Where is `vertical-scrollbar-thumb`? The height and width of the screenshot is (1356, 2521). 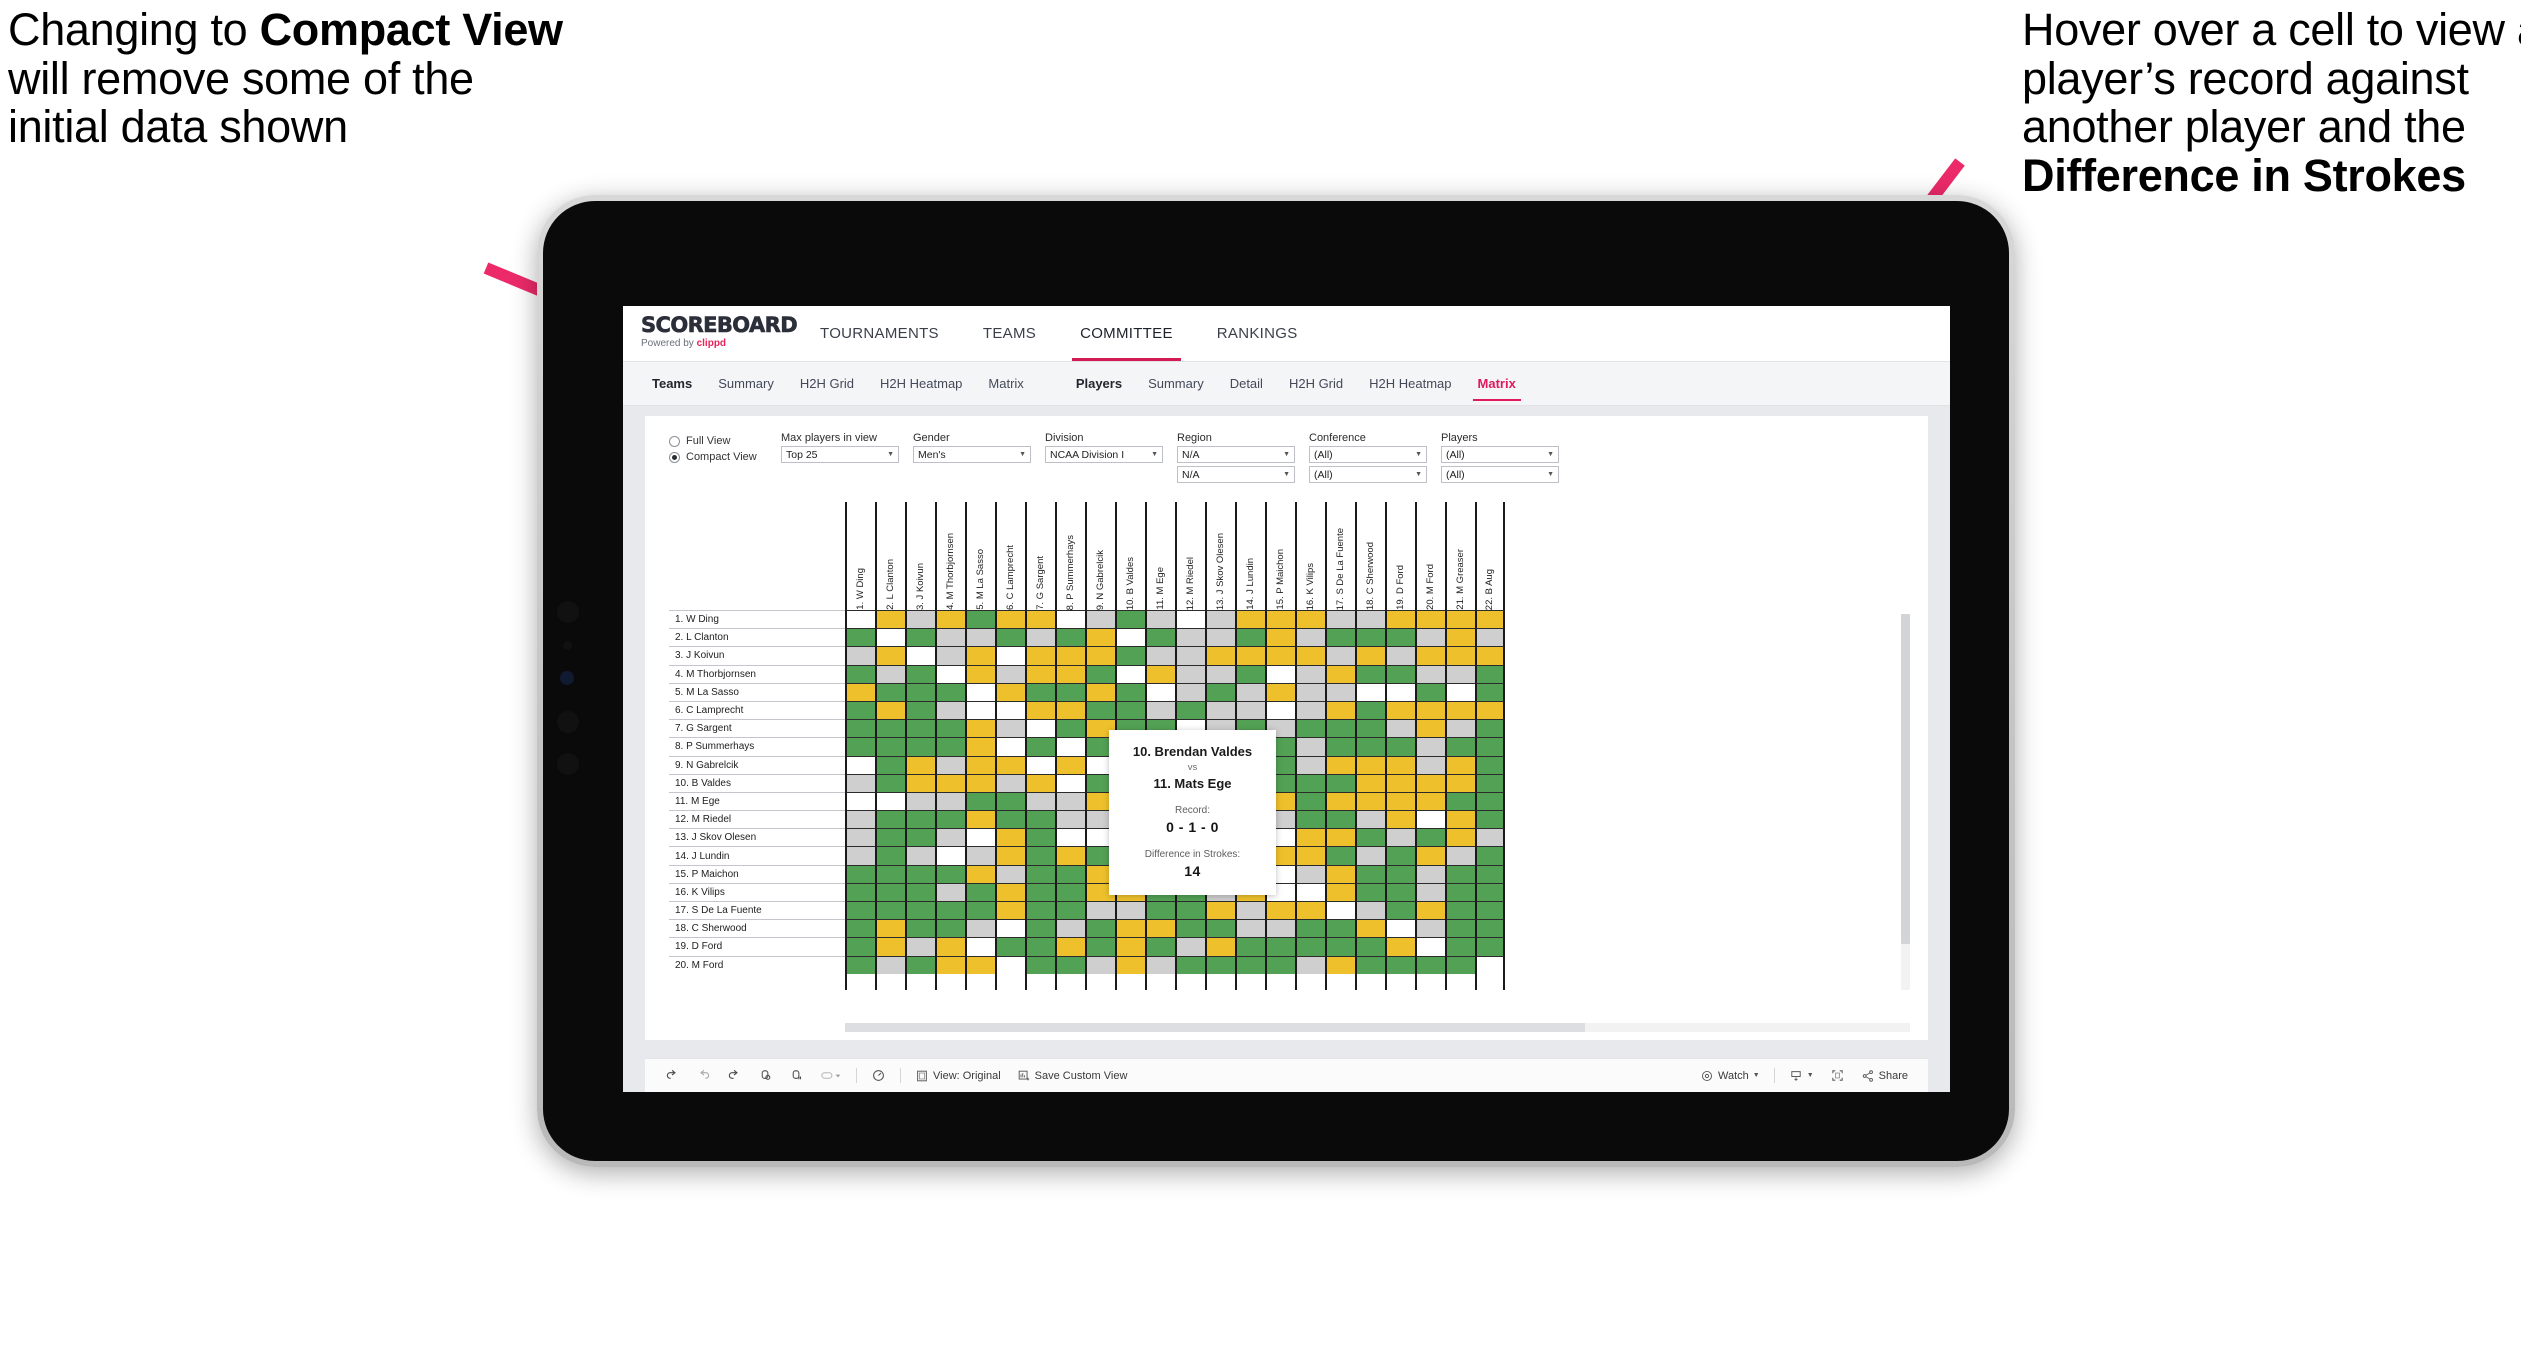 vertical-scrollbar-thumb is located at coordinates (1905, 779).